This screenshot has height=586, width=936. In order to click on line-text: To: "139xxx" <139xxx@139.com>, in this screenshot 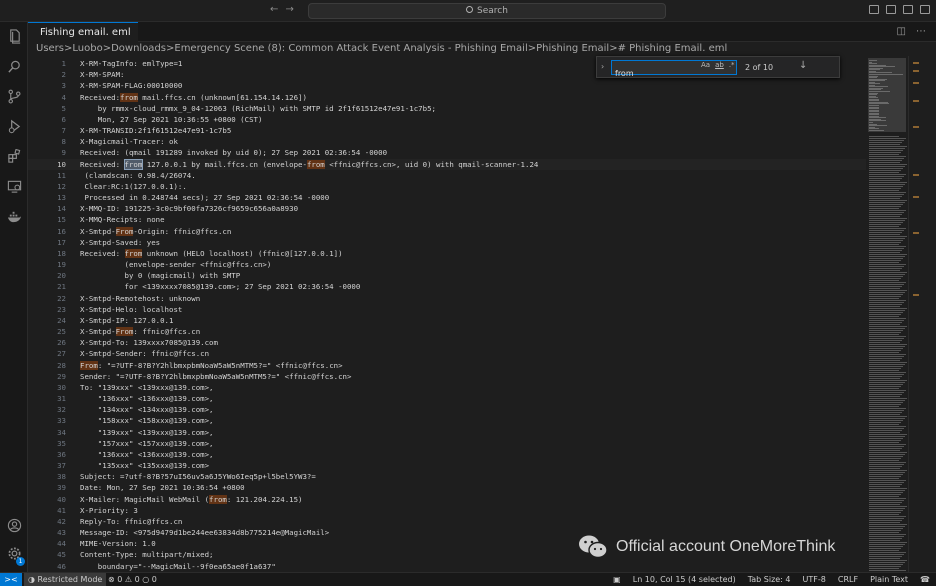, I will do `click(147, 387)`.